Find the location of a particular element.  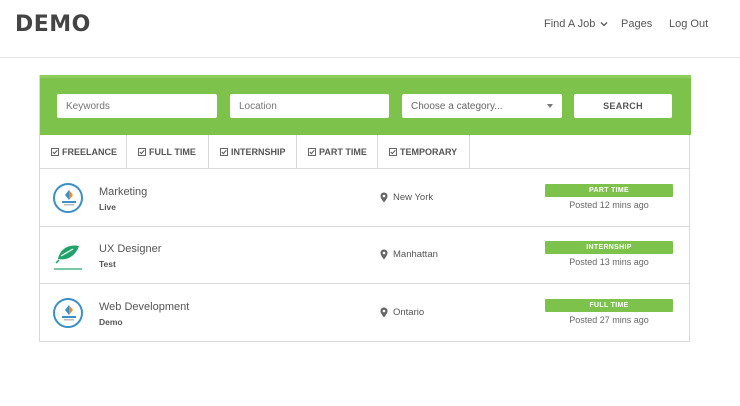

search-button: SEARCH is located at coordinates (623, 106).